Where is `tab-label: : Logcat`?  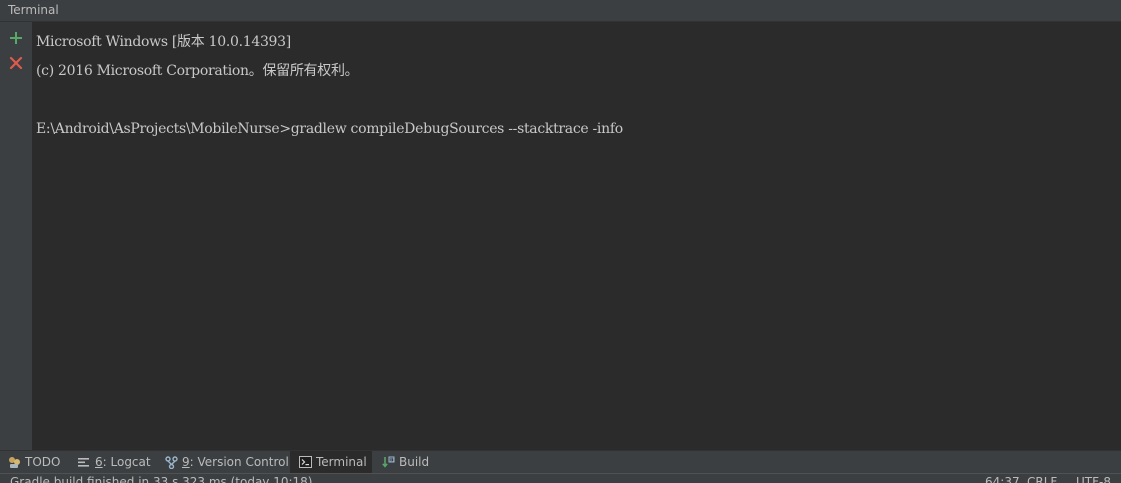 tab-label: : Logcat is located at coordinates (126, 462).